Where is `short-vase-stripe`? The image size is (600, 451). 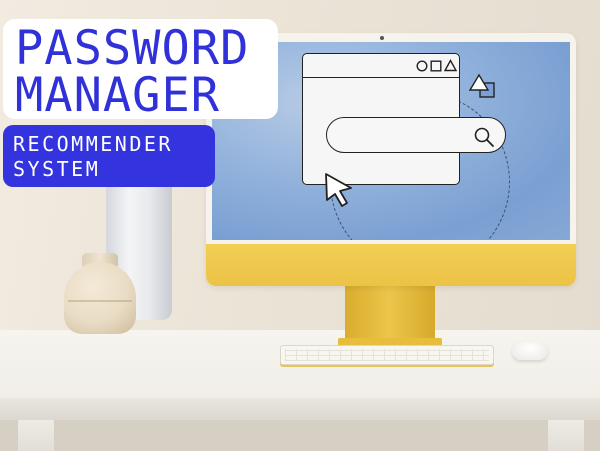
short-vase-stripe is located at coordinates (100, 301).